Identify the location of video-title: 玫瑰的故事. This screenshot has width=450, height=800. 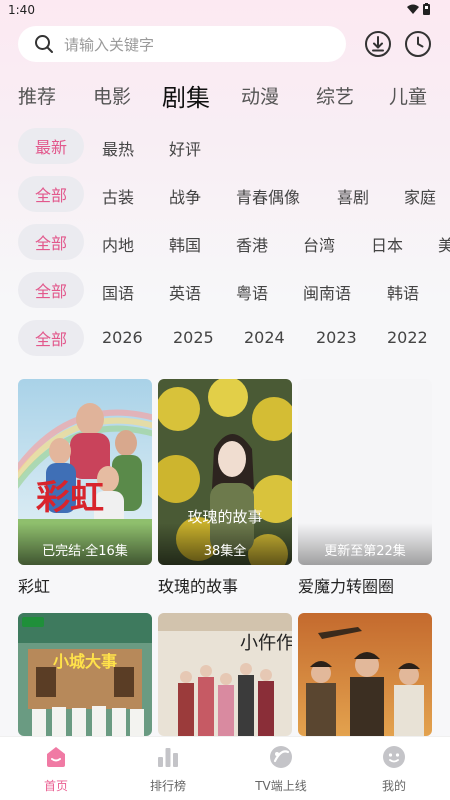
(198, 586).